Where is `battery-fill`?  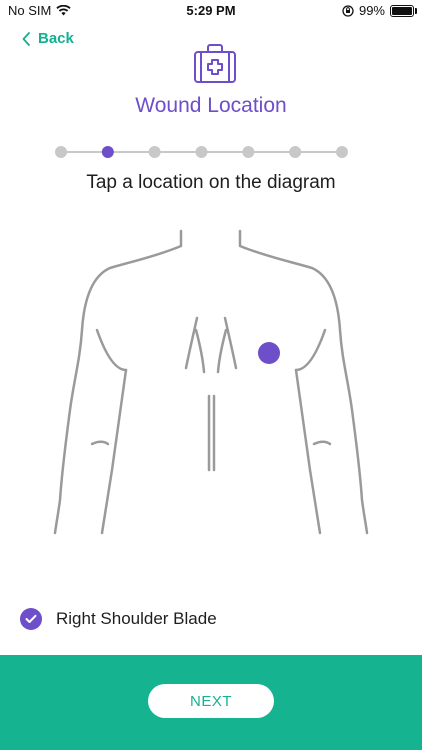
battery-fill is located at coordinates (402, 10).